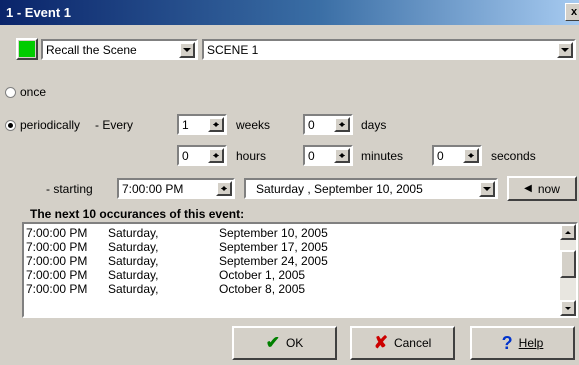  Describe the element at coordinates (548, 188) in the screenshot. I see `now-button-label: now` at that location.